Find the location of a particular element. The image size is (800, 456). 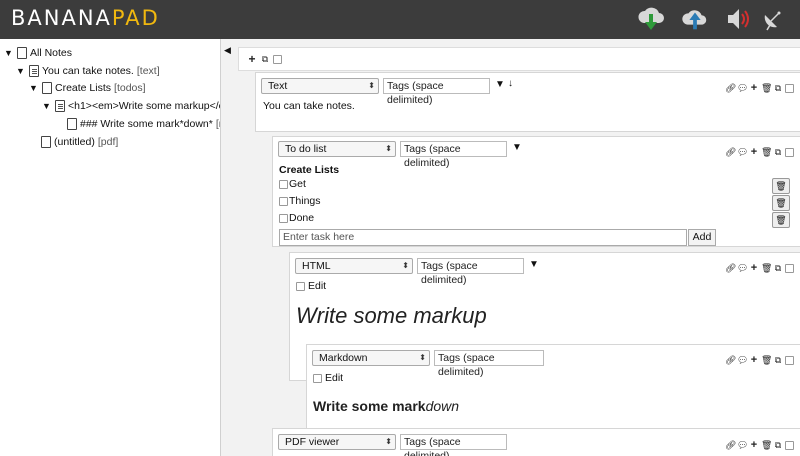

html-rendered-heading: Write some markup is located at coordinates (391, 316).